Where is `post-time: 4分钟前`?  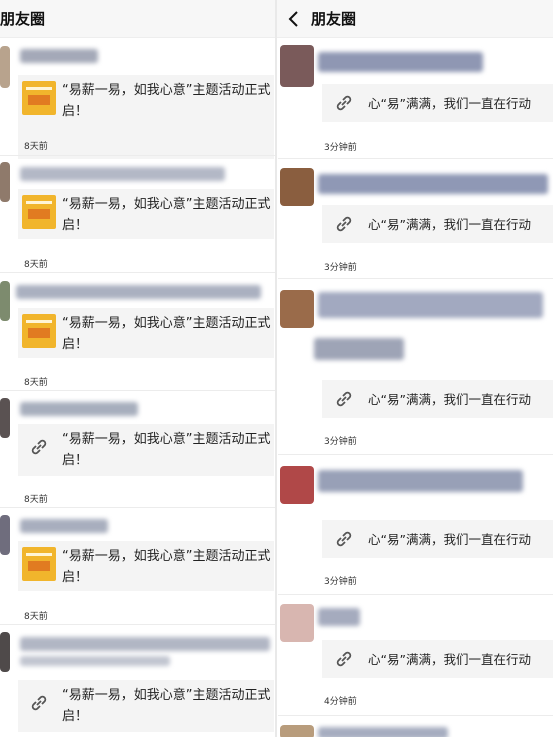
post-time: 4分钟前 is located at coordinates (340, 702).